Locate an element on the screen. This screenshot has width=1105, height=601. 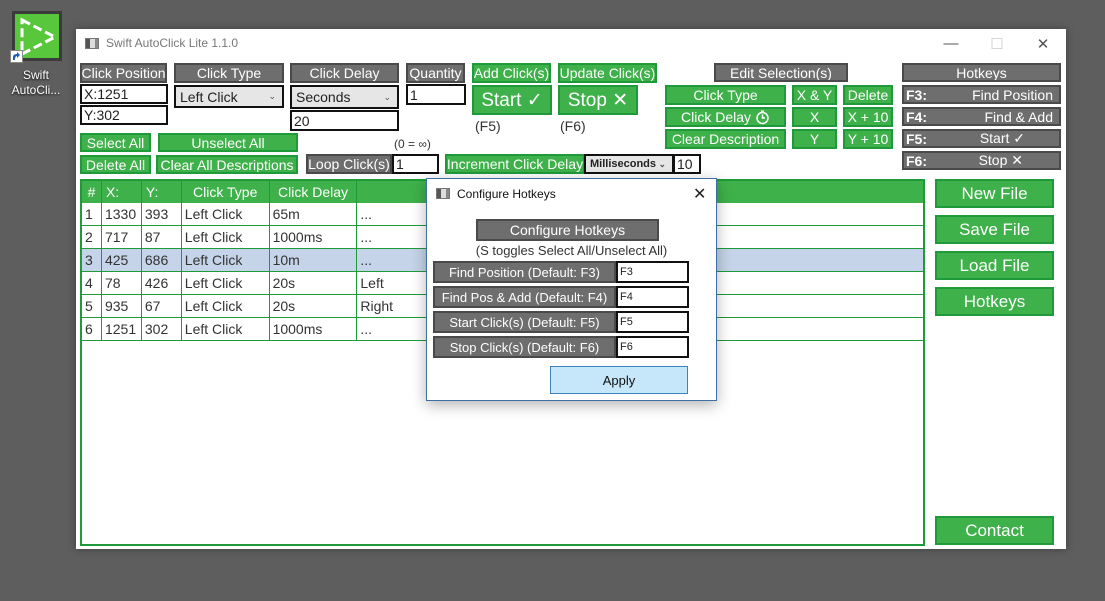
hotkey-stop: F6: Stop ✕ is located at coordinates (981, 160).